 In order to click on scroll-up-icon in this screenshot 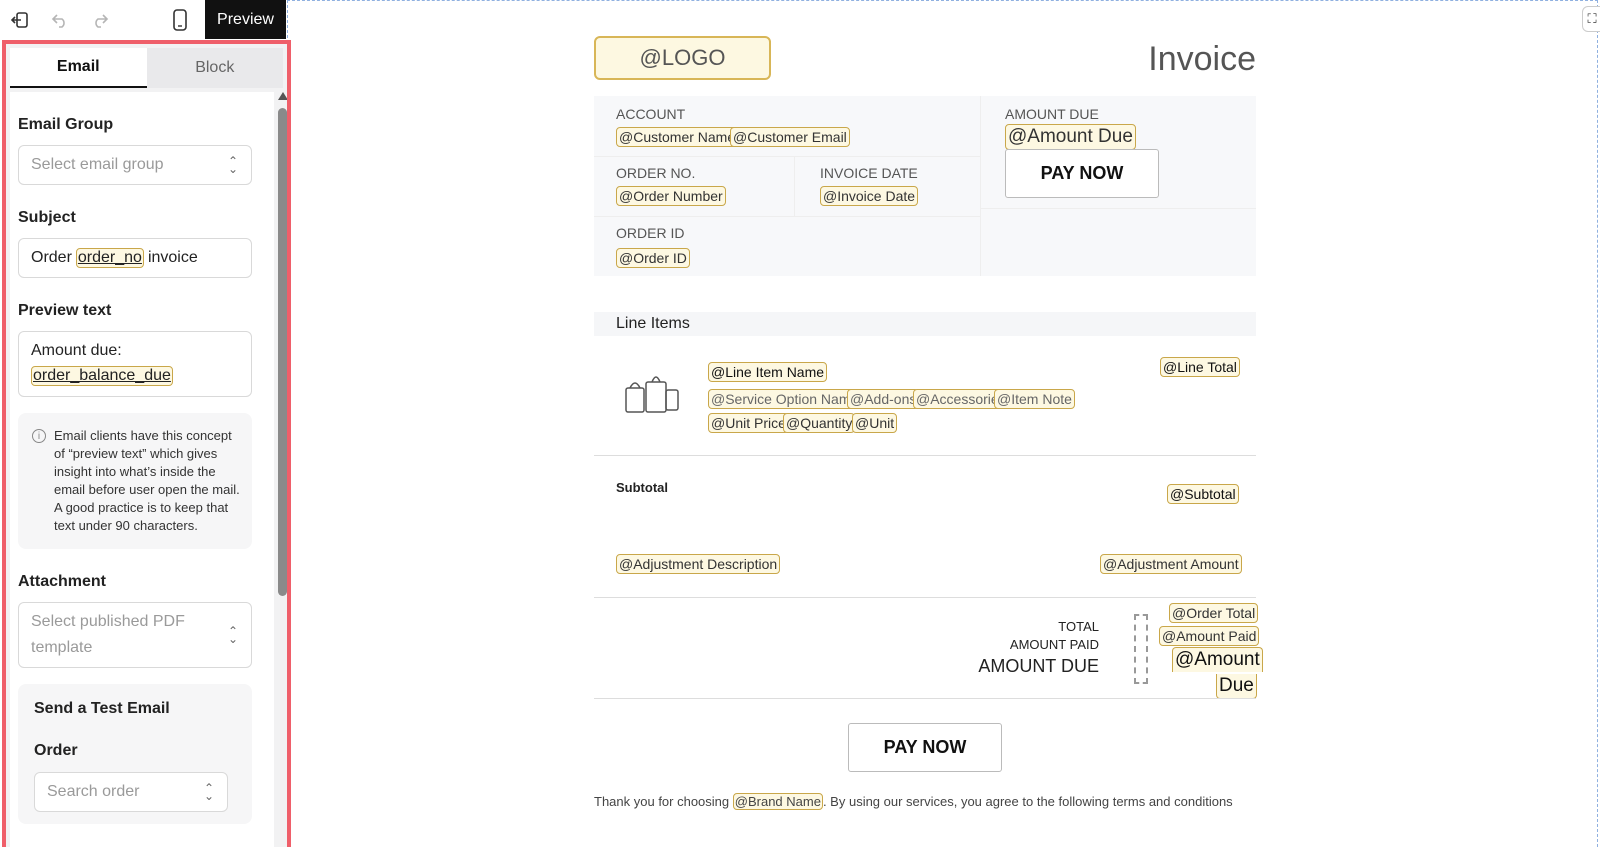, I will do `click(282, 96)`.